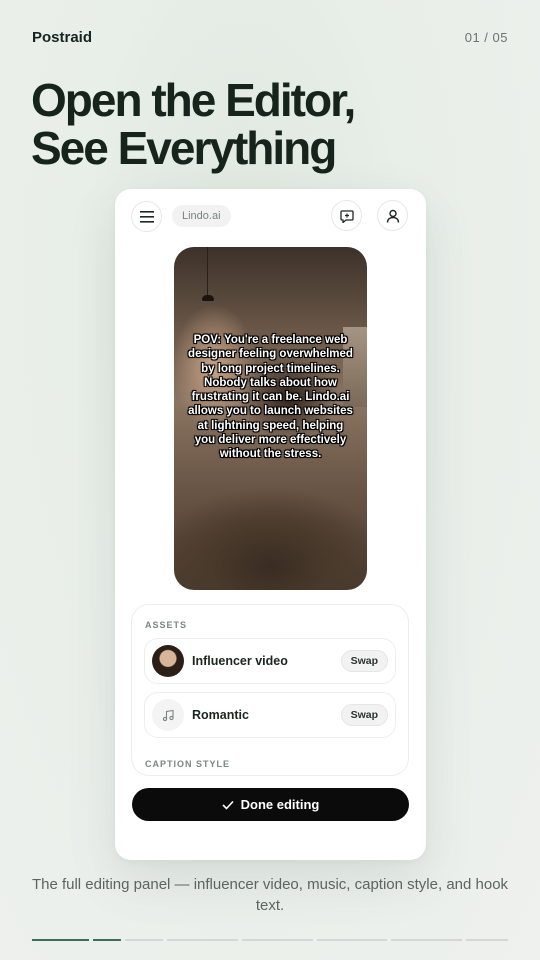 This screenshot has width=540, height=960. I want to click on user-icon, so click(392, 216).